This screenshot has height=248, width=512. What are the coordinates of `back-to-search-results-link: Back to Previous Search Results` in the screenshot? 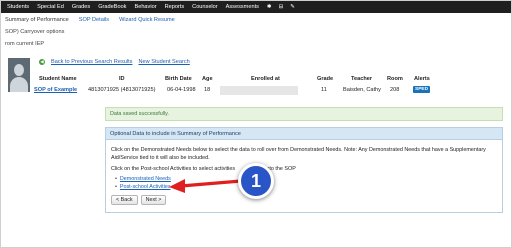 It's located at (91, 62).